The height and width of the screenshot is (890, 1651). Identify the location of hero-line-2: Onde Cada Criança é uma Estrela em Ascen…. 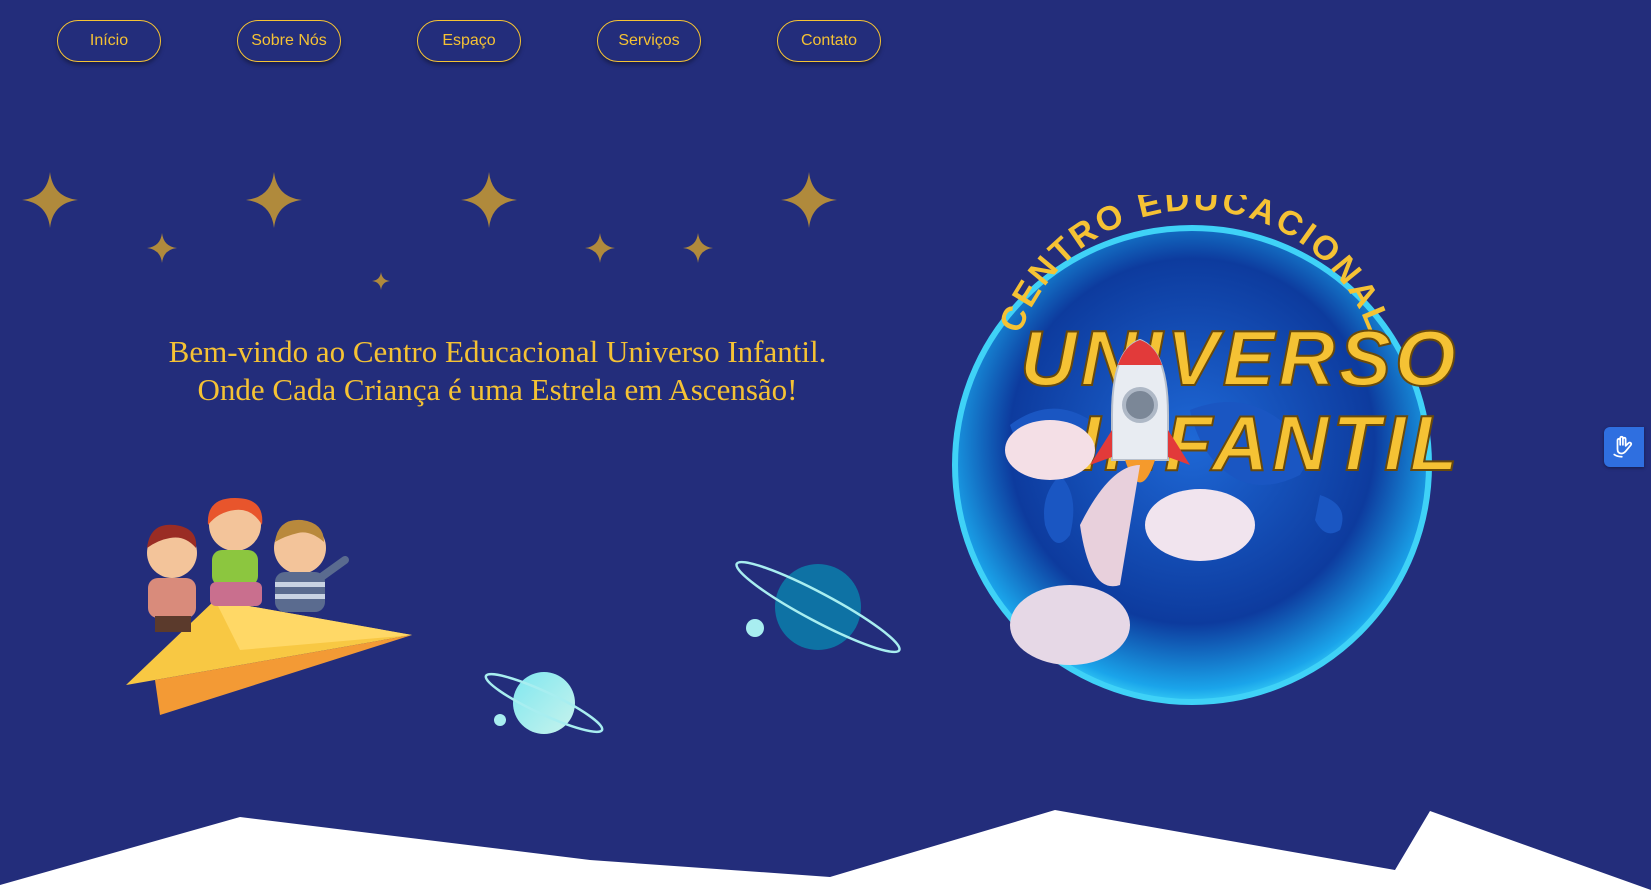
(497, 389).